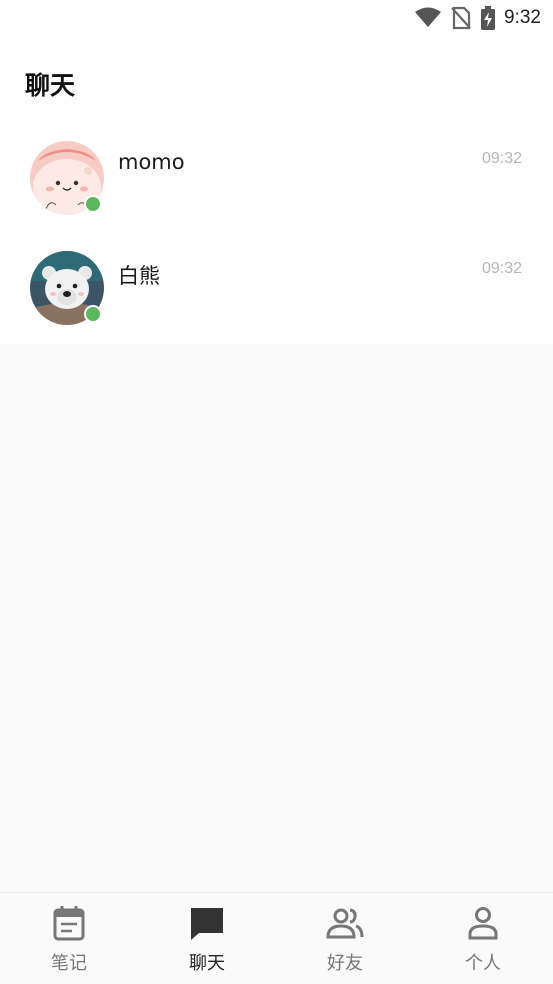 The width and height of the screenshot is (553, 984). What do you see at coordinates (276, 179) in the screenshot?
I see `chat-row-momo: momo 09:32` at bounding box center [276, 179].